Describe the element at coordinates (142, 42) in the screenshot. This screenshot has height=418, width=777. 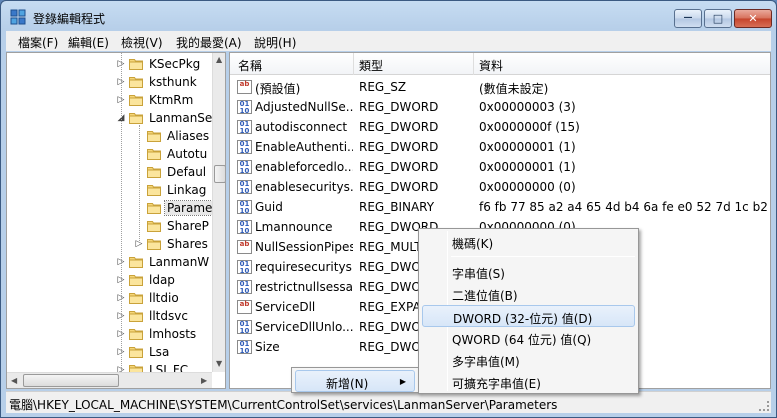
I see `menu-view: 檢視(V)` at that location.